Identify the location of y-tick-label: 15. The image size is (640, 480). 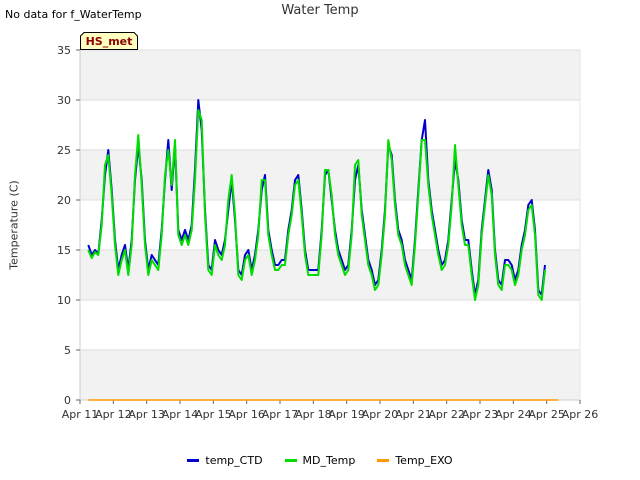
(64, 250).